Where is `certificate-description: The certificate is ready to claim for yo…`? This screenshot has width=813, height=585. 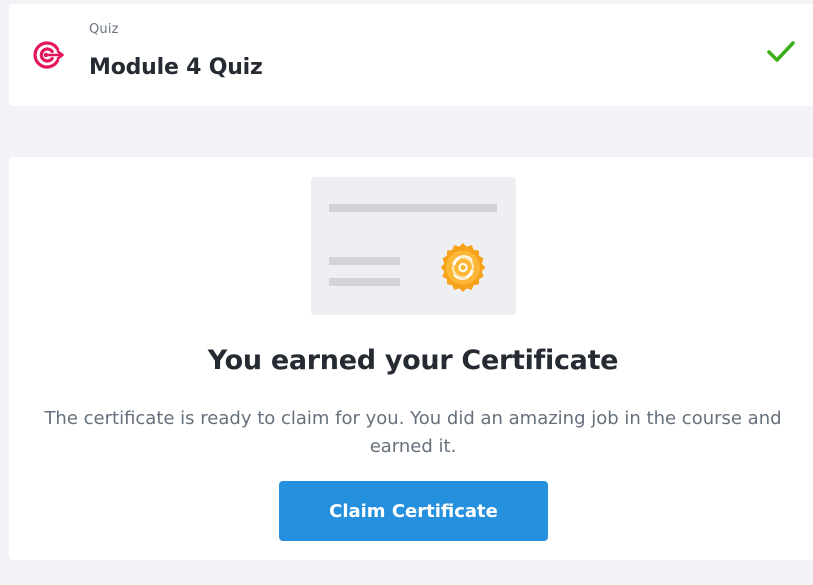
certificate-description: The certificate is ready to claim for yo… is located at coordinates (413, 432).